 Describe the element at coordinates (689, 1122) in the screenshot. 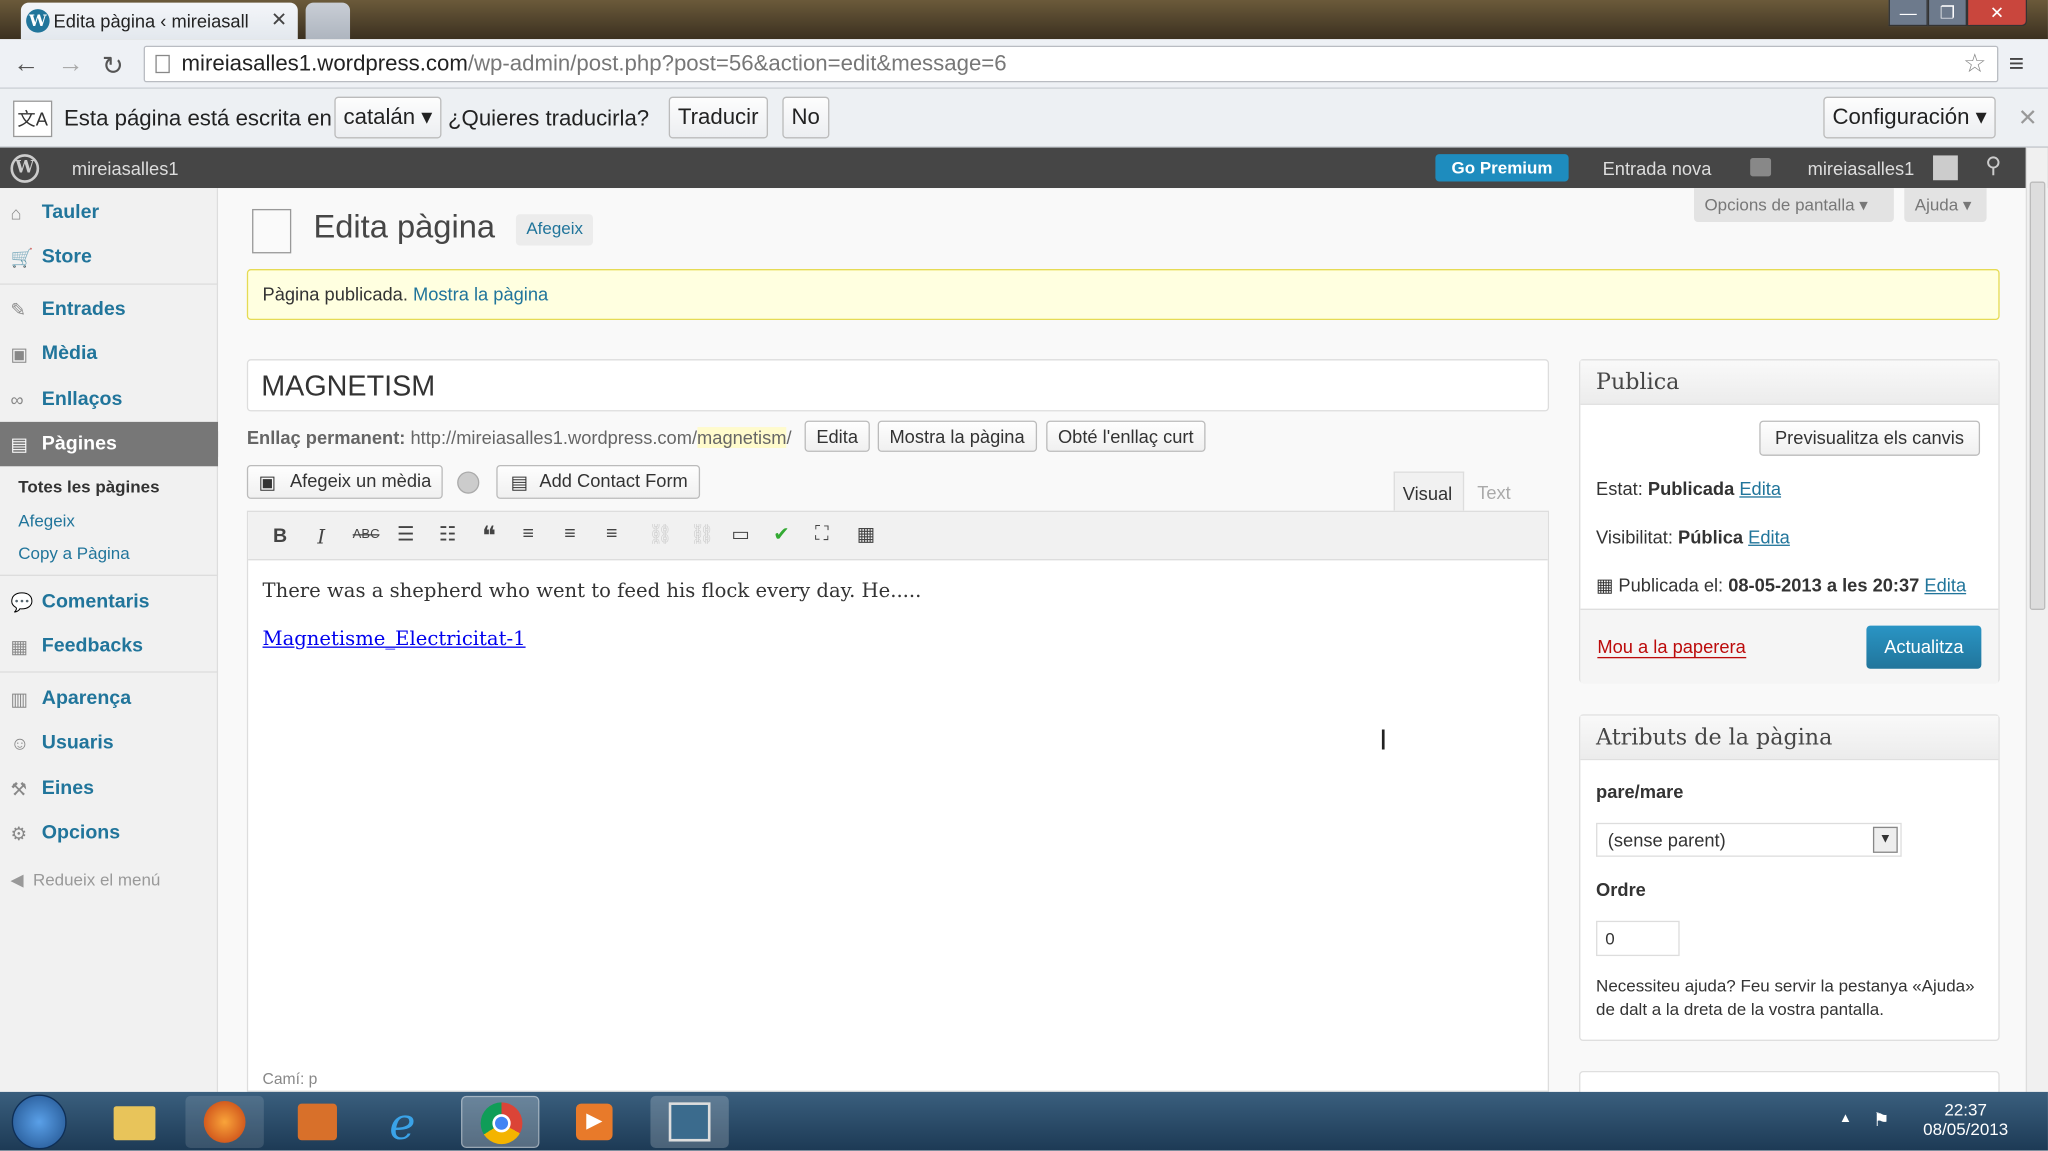

I see `screen-recorder-icon` at that location.